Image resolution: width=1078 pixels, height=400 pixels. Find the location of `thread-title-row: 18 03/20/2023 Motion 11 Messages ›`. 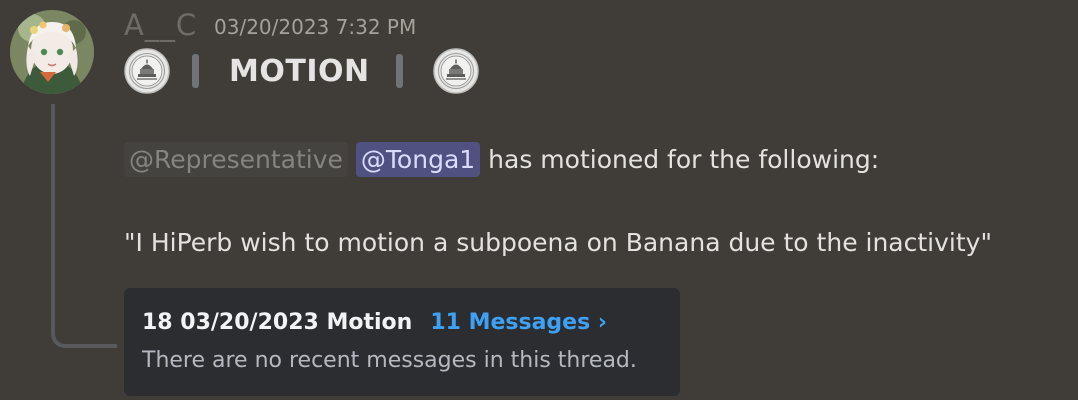

thread-title-row: 18 03/20/2023 Motion 11 Messages › is located at coordinates (374, 322).